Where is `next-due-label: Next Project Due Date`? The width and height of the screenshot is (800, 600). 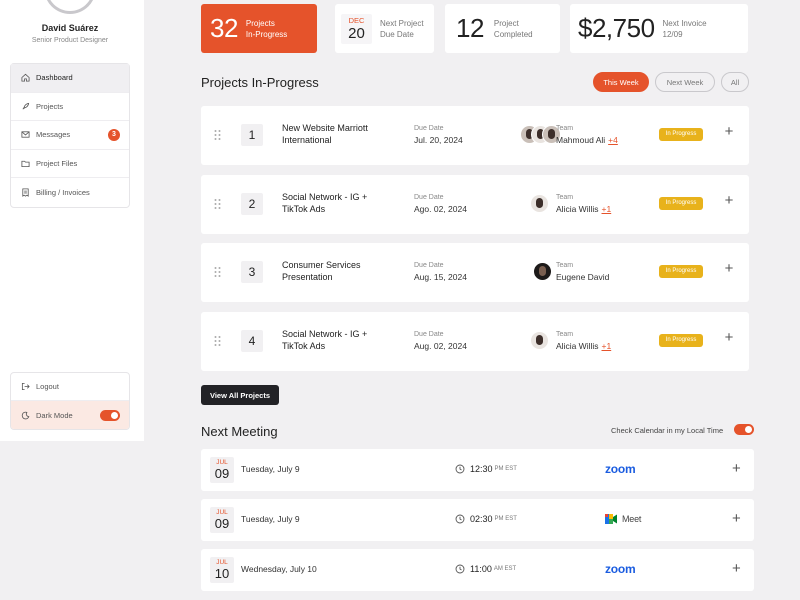 next-due-label: Next Project Due Date is located at coordinates (402, 29).